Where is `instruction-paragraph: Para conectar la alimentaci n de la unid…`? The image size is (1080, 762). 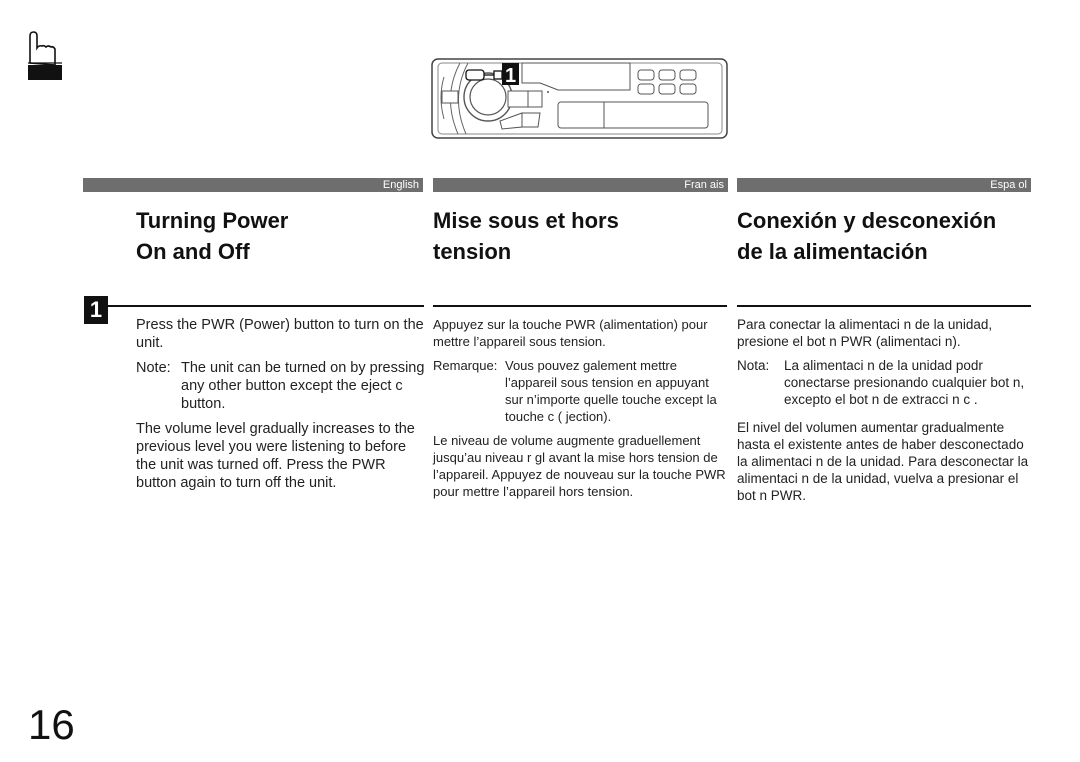 instruction-paragraph: Para conectar la alimentaci n de la unid… is located at coordinates (865, 333).